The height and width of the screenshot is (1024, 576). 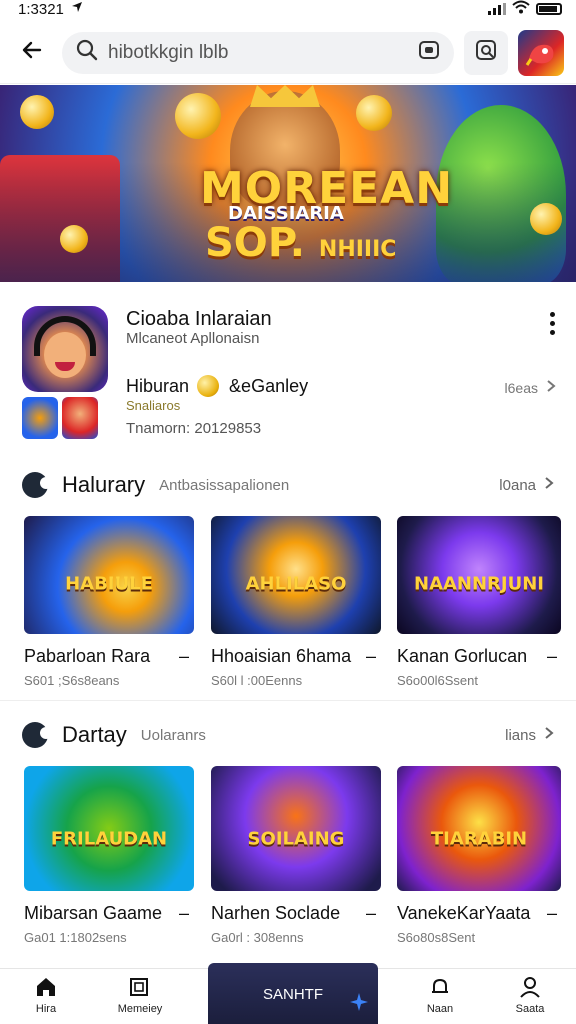 I want to click on arrow-left-icon, so click(x=32, y=52).